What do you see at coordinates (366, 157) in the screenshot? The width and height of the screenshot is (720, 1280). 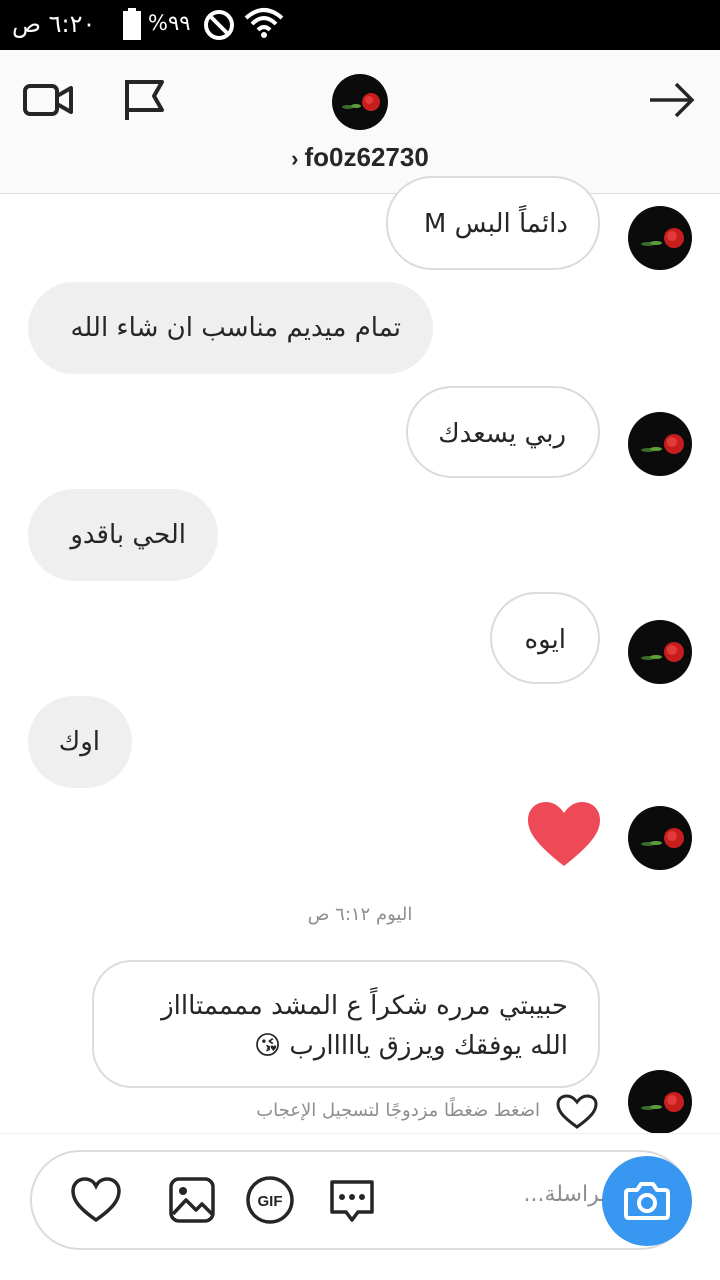 I see `username-text: fo0z62730` at bounding box center [366, 157].